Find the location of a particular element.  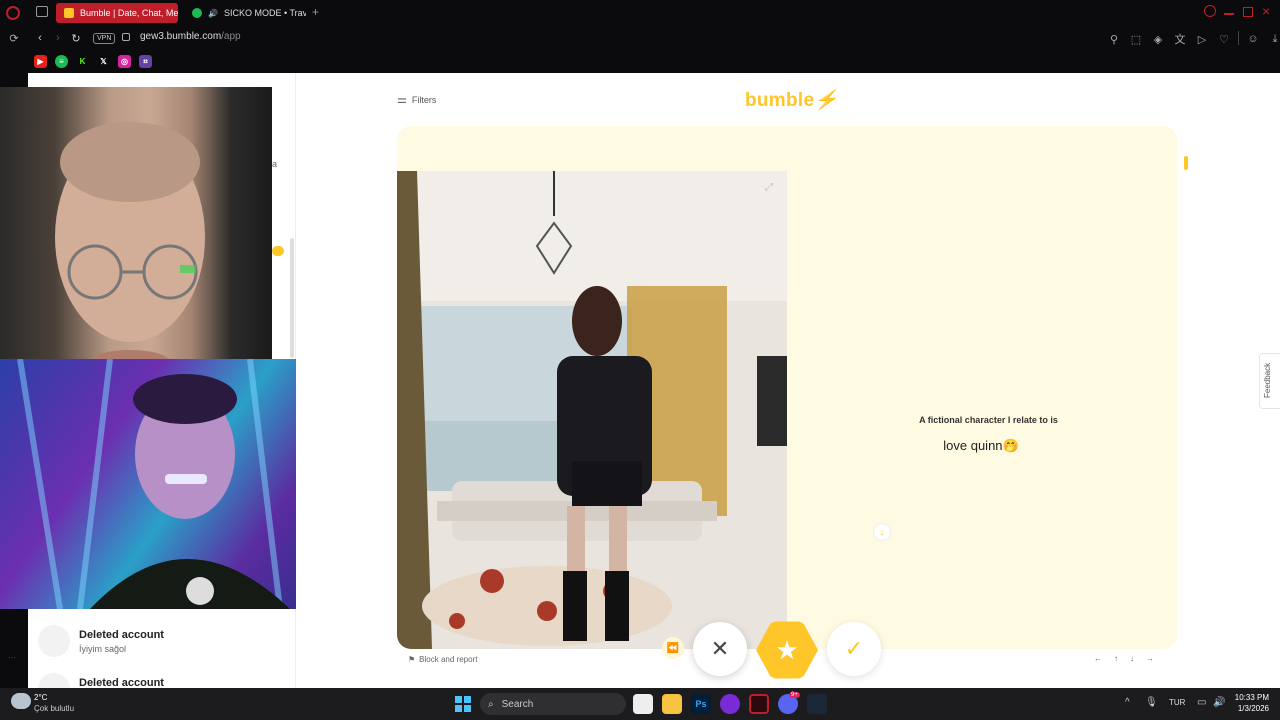

play-icon: ▷ is located at coordinates (1202, 39).